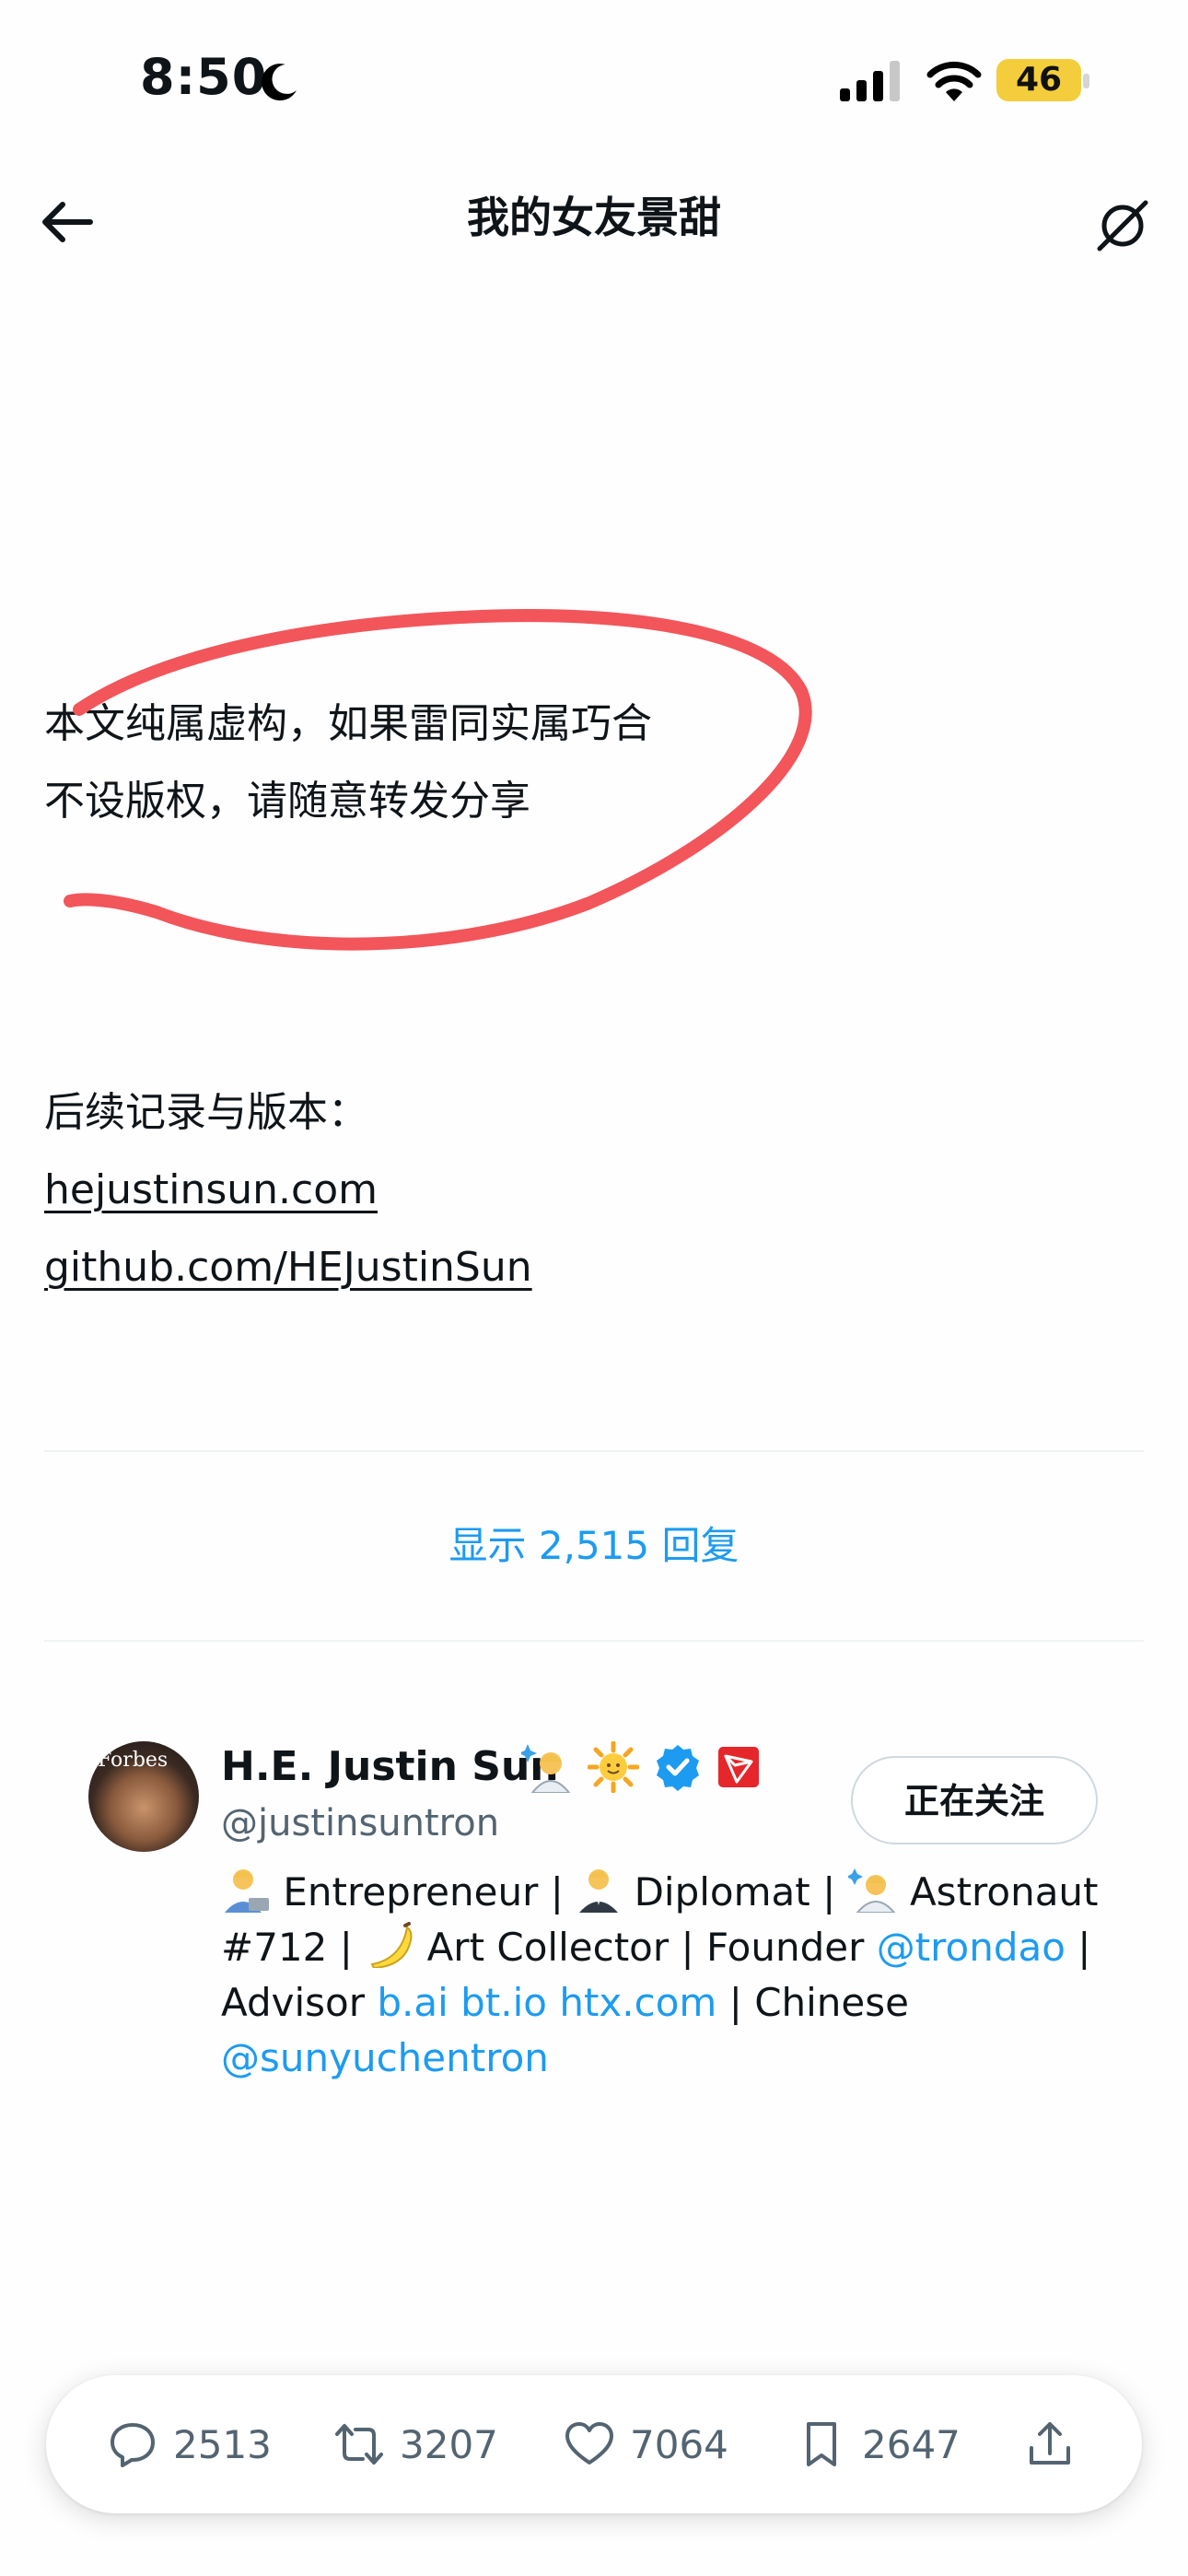 This screenshot has width=1188, height=2576. I want to click on bookmark-count: 2647, so click(911, 2444).